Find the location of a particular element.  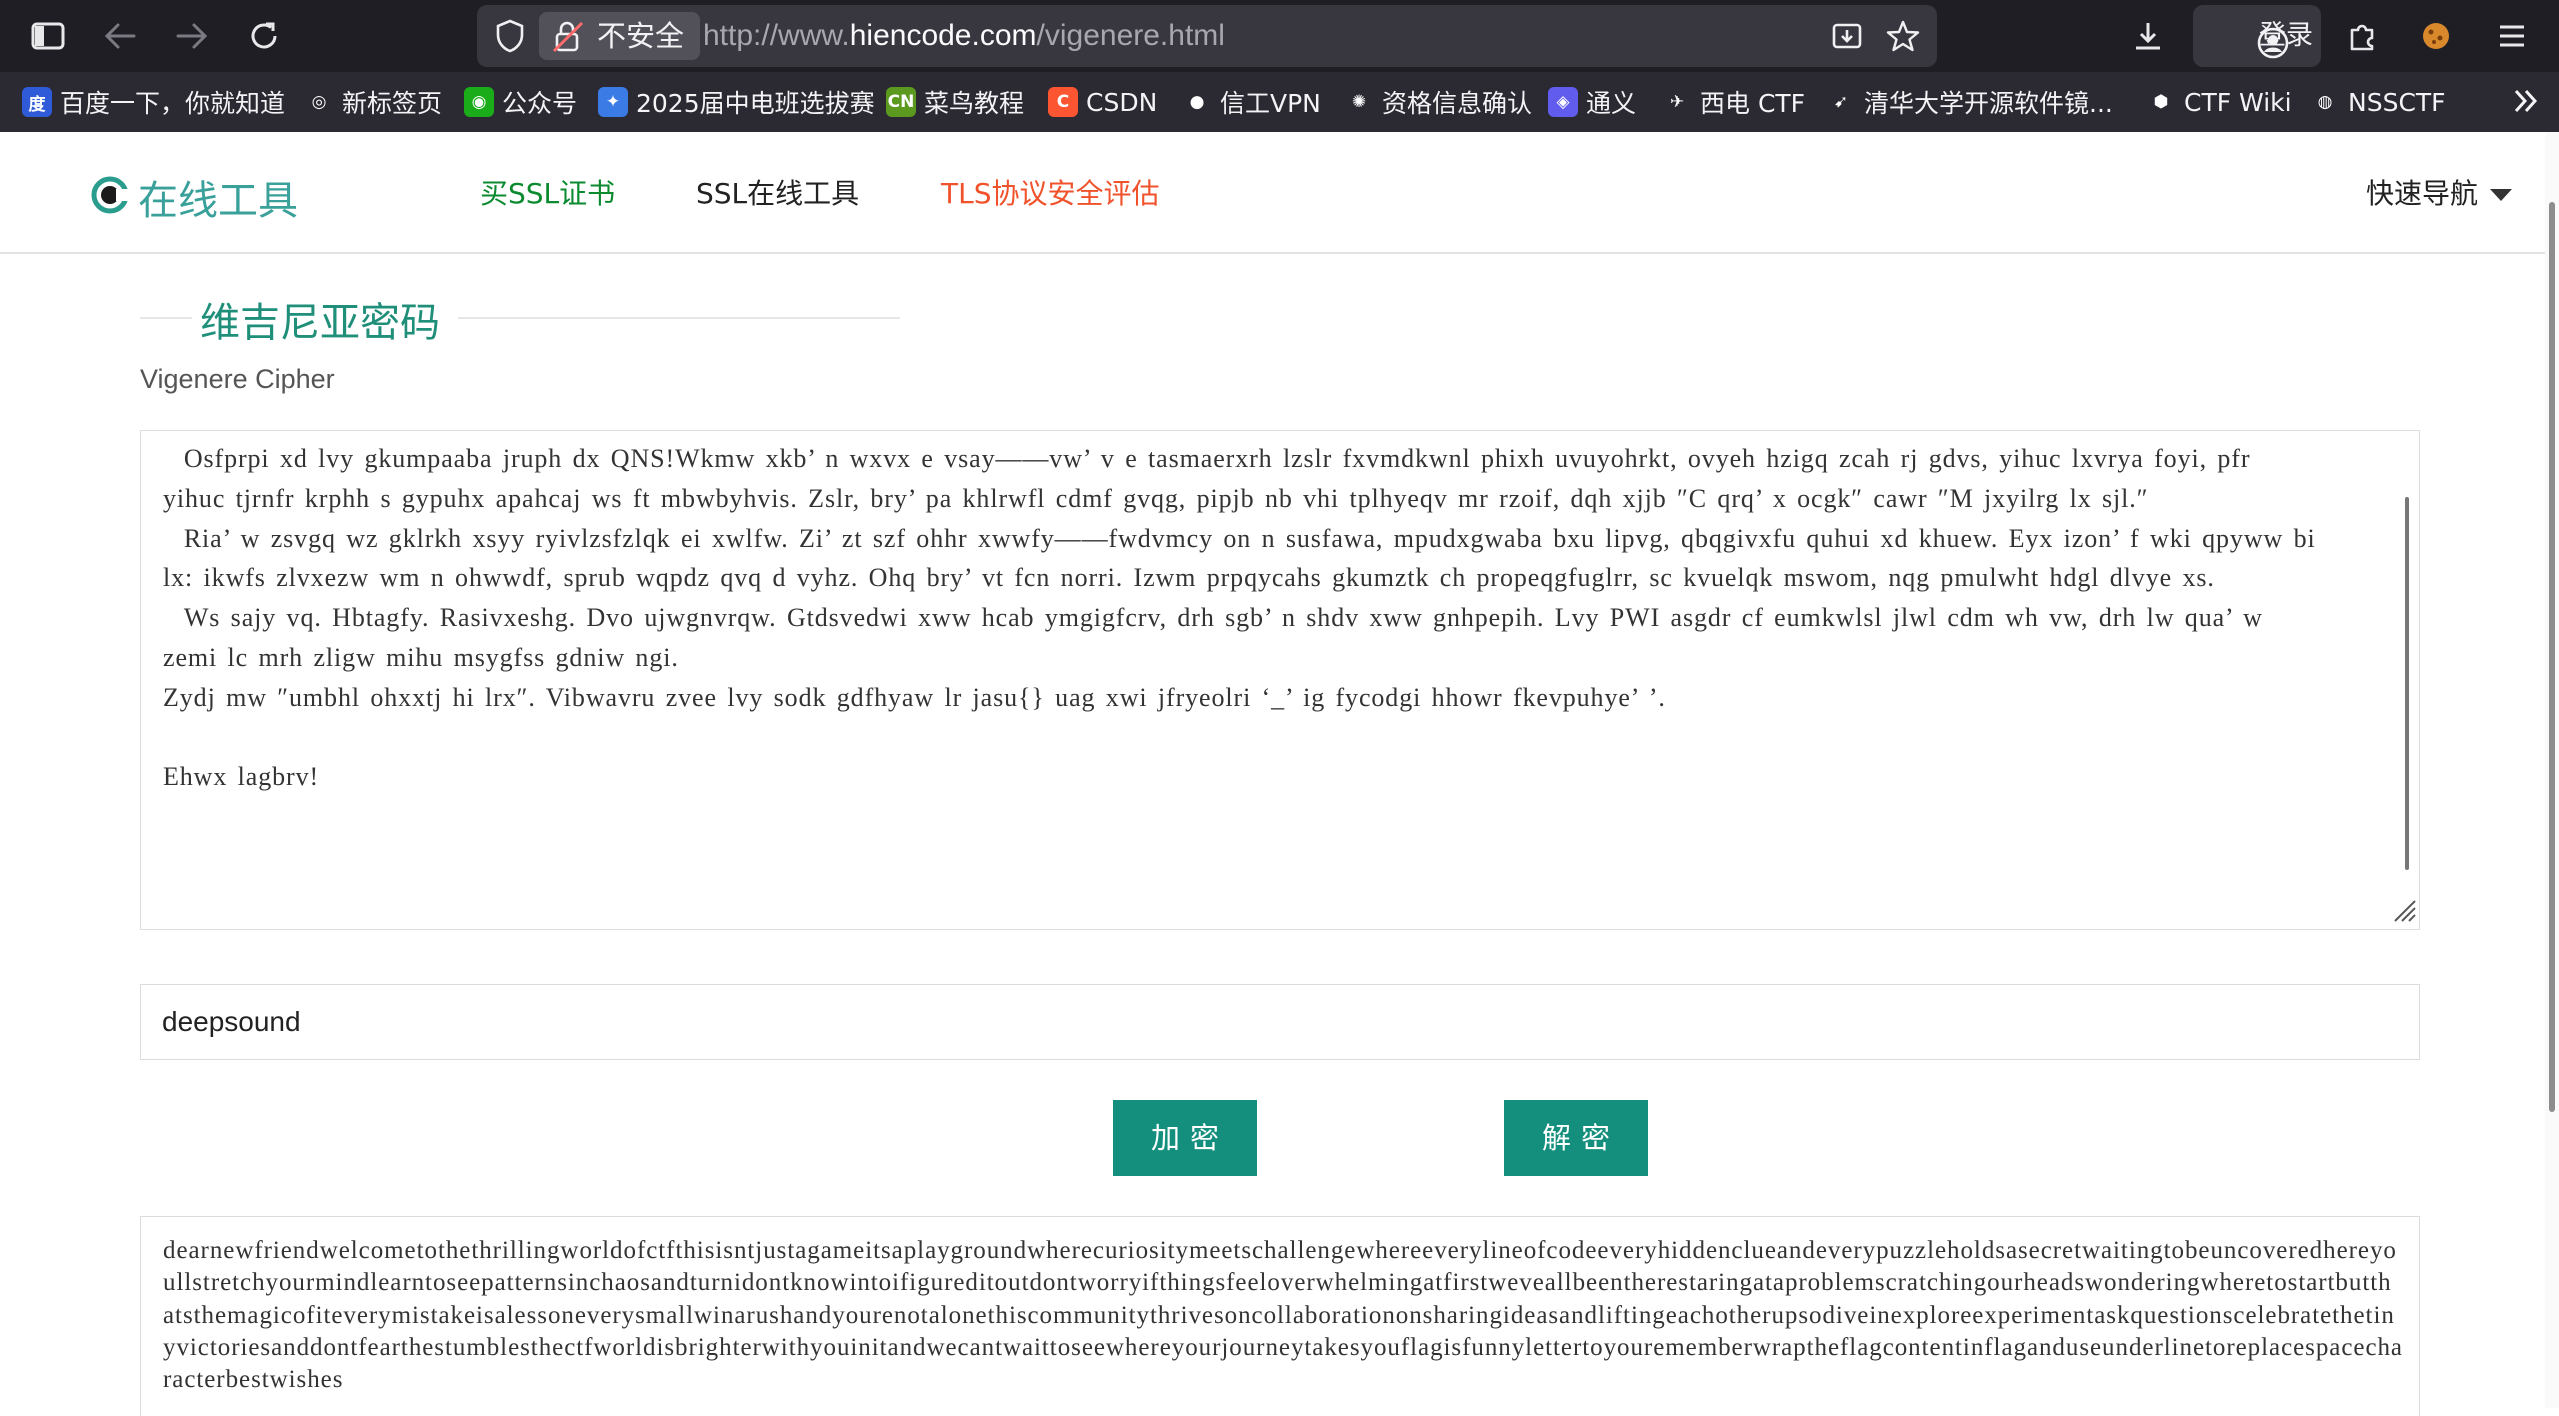

account-login-button: 登录 is located at coordinates (2257, 36).